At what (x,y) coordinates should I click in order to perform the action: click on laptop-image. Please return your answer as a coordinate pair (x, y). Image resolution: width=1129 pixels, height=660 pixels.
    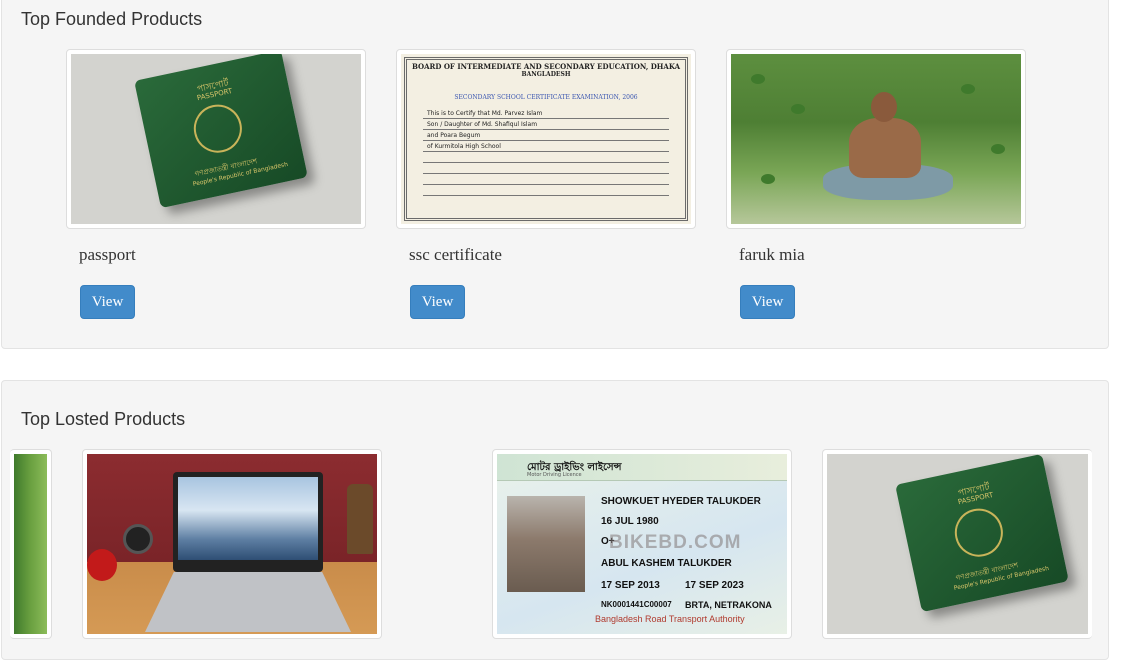
    Looking at the image, I should click on (232, 544).